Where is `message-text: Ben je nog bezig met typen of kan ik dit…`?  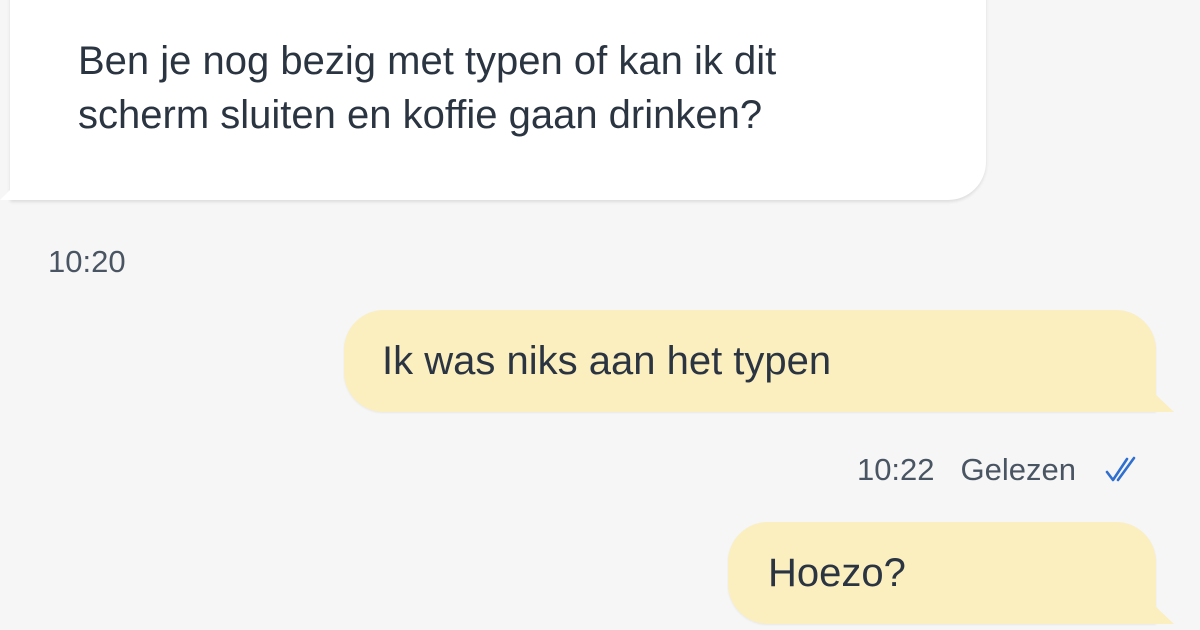
message-text: Ben je nog bezig met typen of kan ik dit… is located at coordinates (427, 88).